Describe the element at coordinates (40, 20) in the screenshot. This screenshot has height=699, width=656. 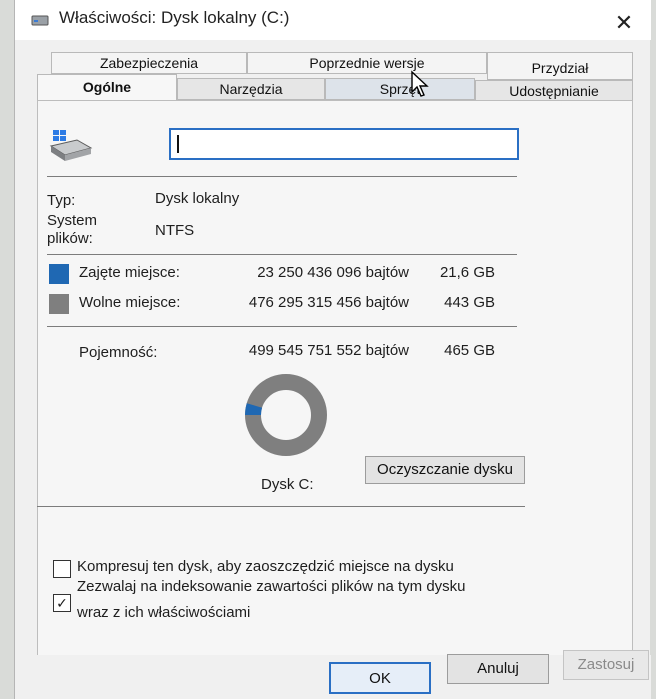
I see `drive-icon` at that location.